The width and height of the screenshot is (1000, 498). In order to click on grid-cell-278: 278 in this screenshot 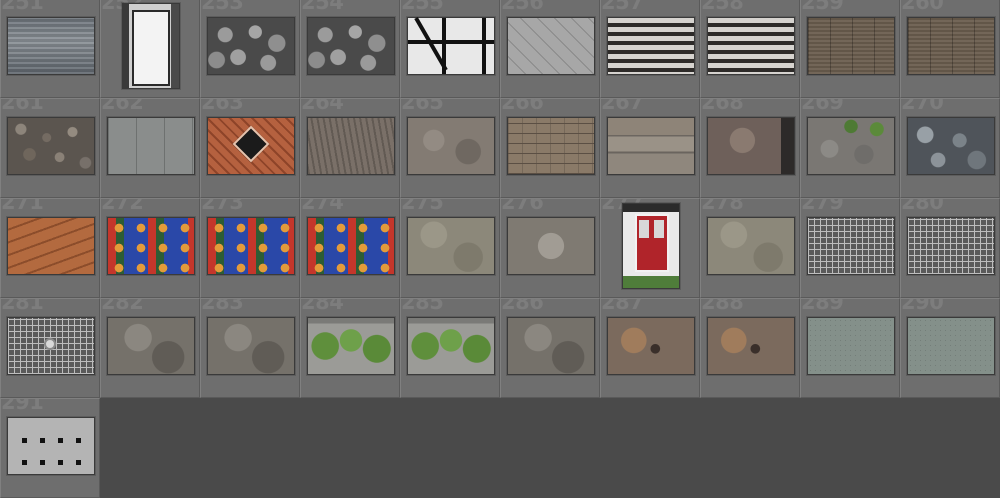, I will do `click(750, 248)`.